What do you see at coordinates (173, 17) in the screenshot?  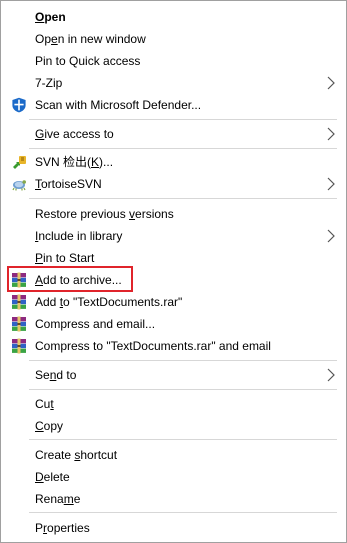 I see `menu-item-open: Open` at bounding box center [173, 17].